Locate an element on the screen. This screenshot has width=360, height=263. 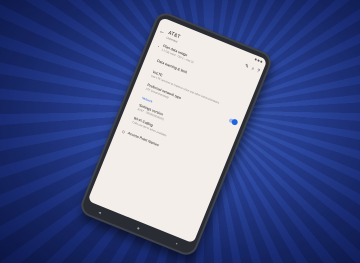
help-icon: ? is located at coordinates (258, 71).